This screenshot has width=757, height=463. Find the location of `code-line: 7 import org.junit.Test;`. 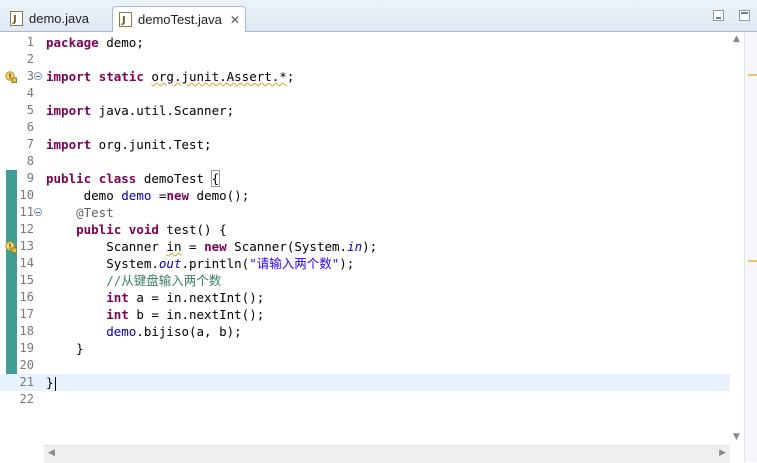

code-line: 7 import org.junit.Test; is located at coordinates (365, 144).